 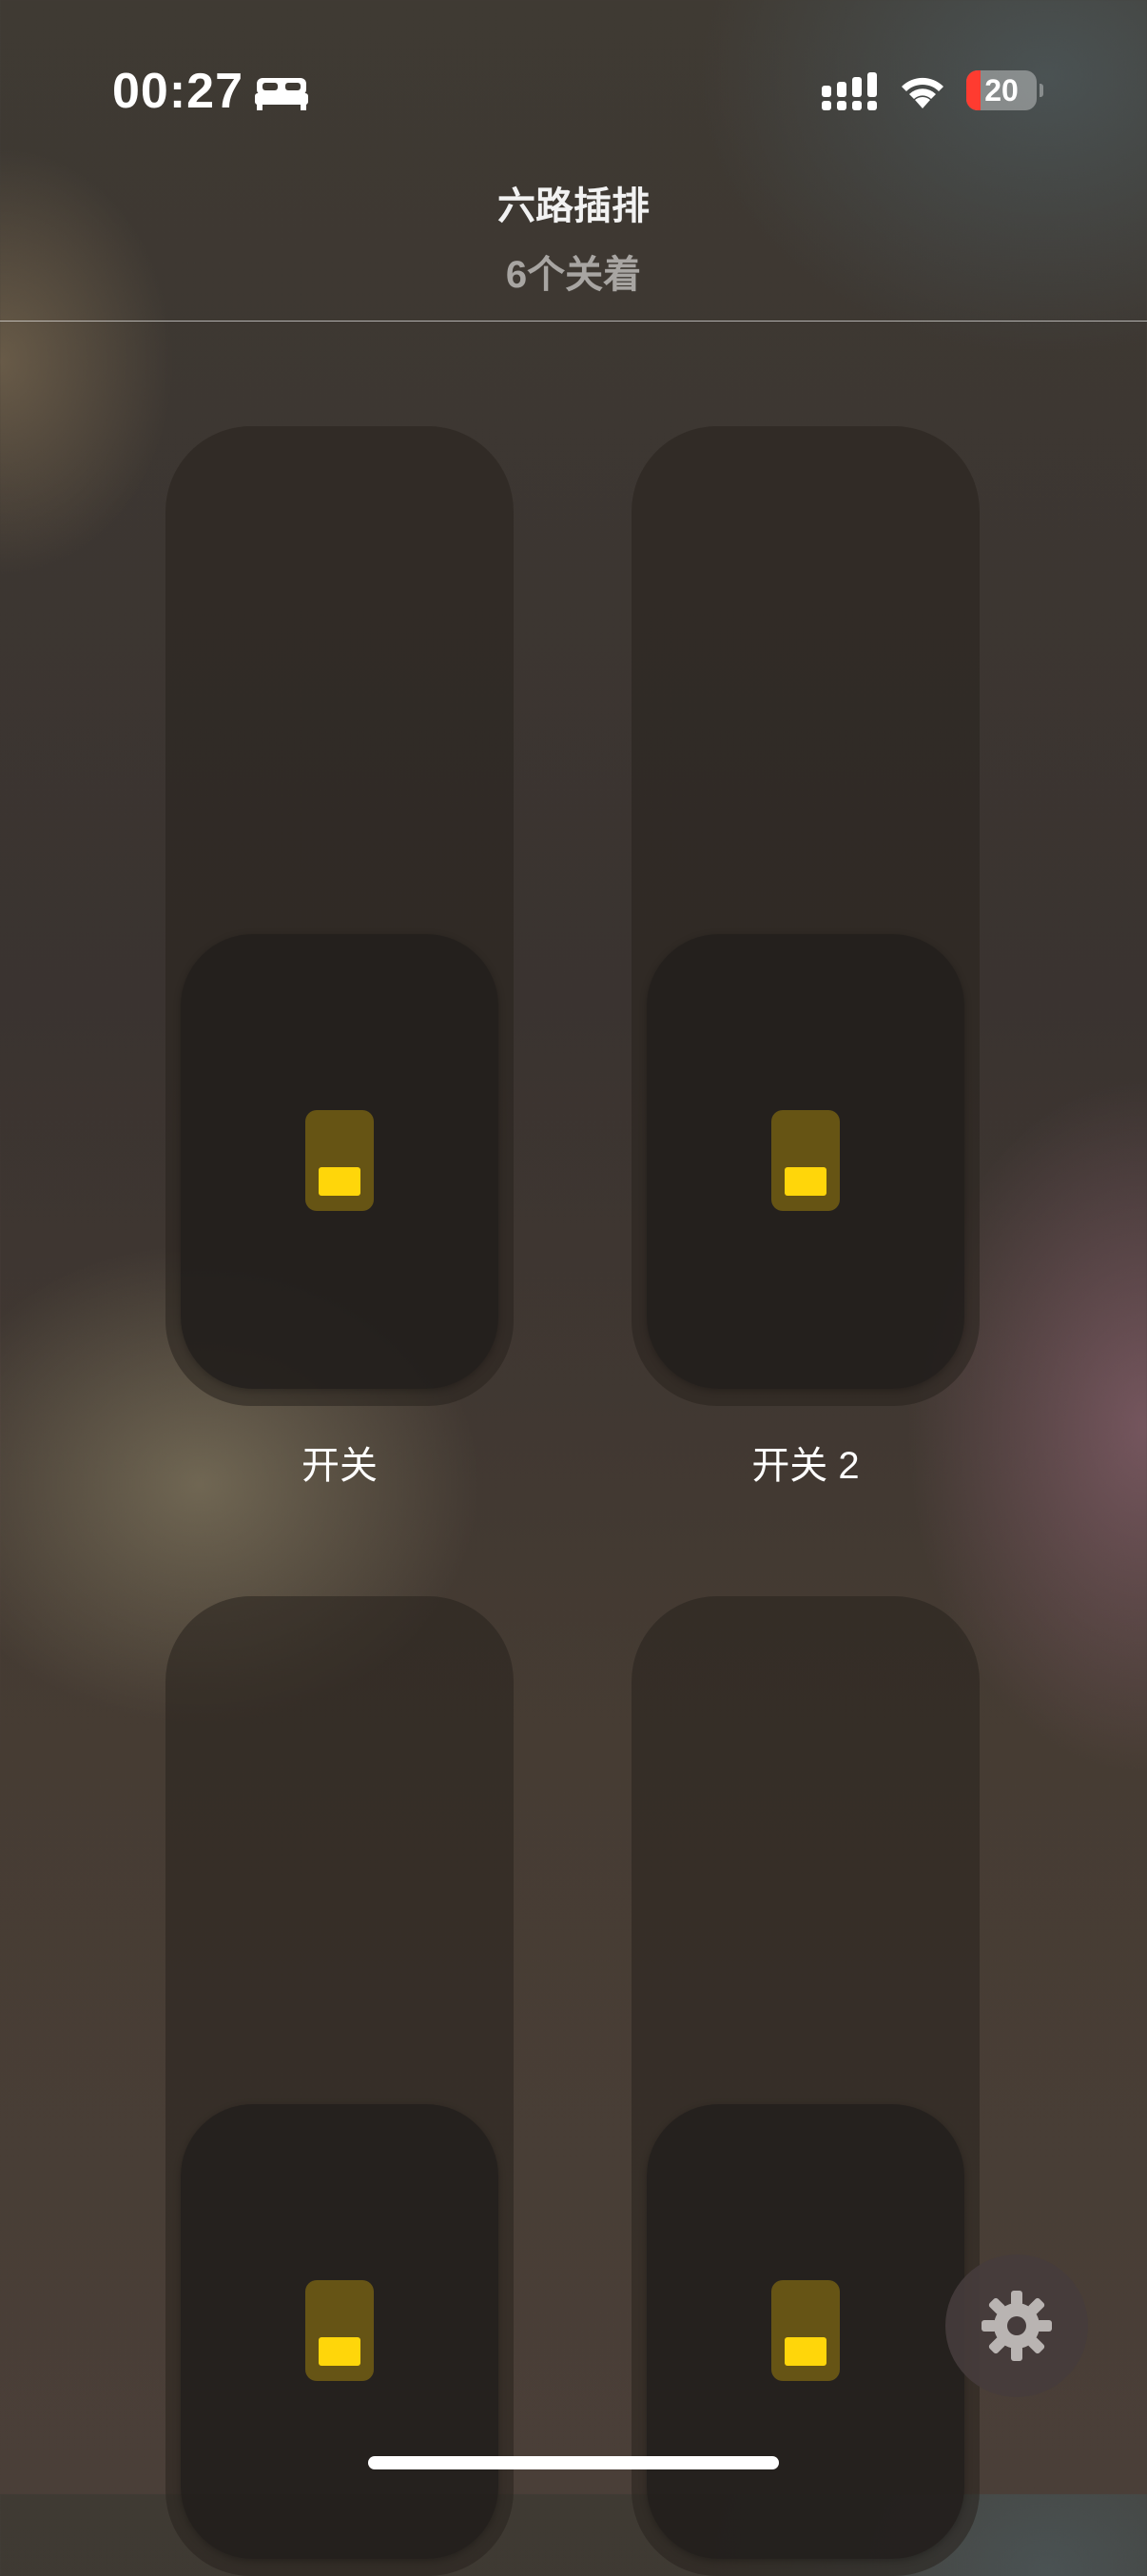 What do you see at coordinates (573, 322) in the screenshot?
I see `header-divider` at bounding box center [573, 322].